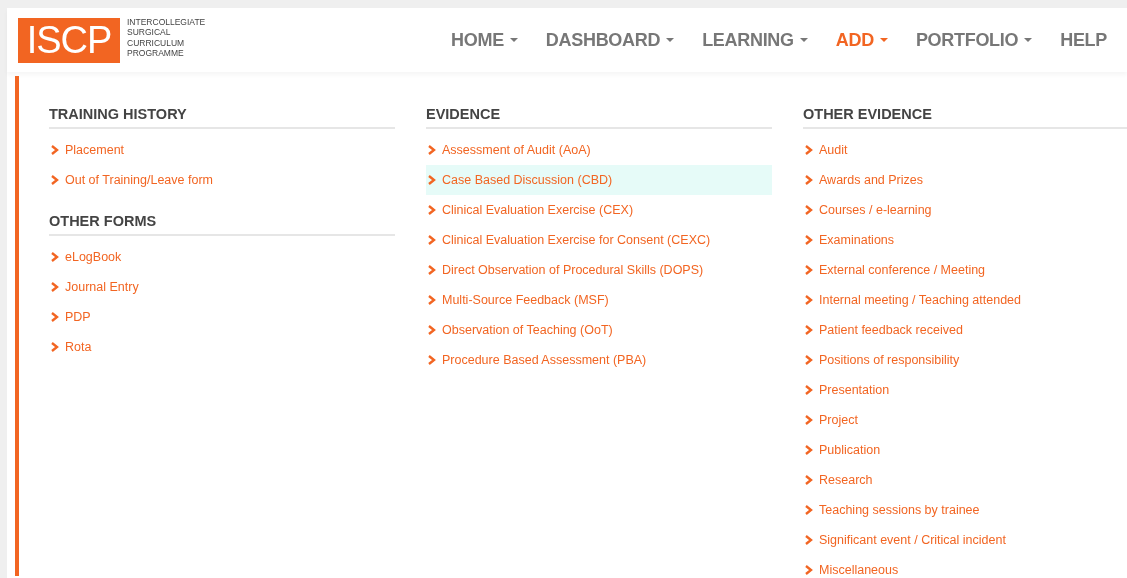 The height and width of the screenshot is (578, 1127). I want to click on menu-link: Clinical Evaluation Exercise for Consent (CEXC), so click(599, 240).